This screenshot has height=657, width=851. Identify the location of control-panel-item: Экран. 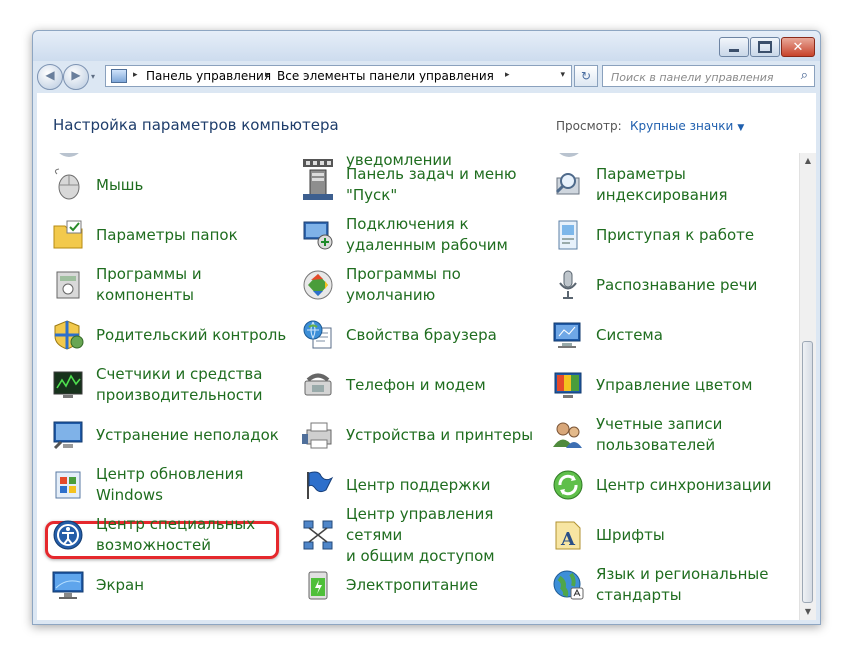
(171, 585).